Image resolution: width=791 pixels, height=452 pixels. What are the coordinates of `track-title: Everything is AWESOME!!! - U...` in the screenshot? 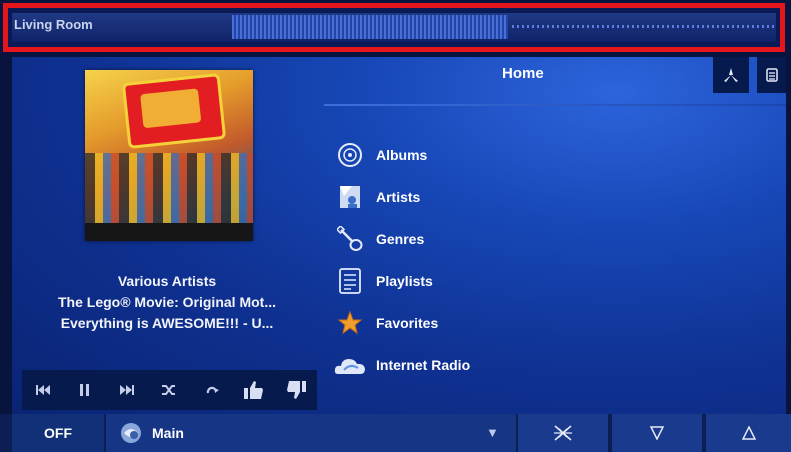 It's located at (167, 323).